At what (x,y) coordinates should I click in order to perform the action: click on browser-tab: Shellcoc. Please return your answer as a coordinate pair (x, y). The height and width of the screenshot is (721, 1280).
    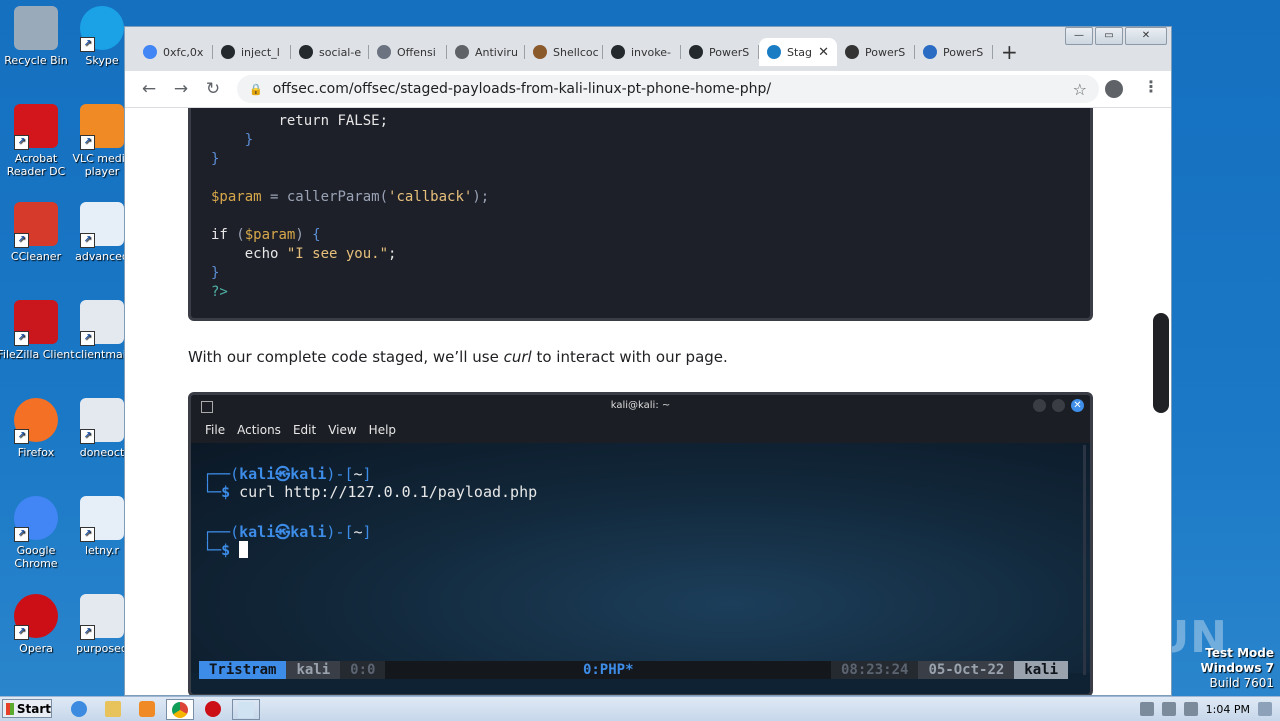
    Looking at the image, I should click on (564, 52).